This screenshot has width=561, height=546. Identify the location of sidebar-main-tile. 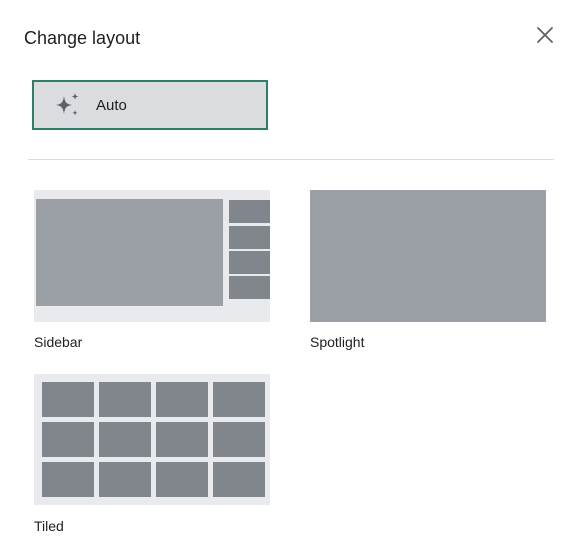
(129, 252).